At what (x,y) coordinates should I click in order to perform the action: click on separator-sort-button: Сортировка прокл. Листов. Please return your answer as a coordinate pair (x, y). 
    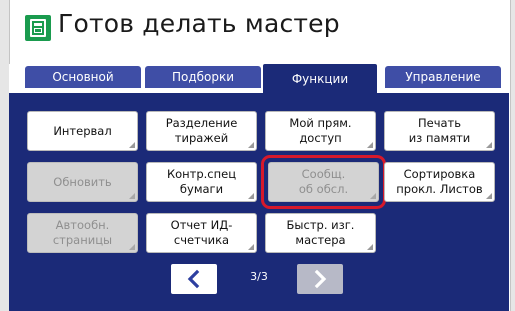
    Looking at the image, I should click on (439, 182).